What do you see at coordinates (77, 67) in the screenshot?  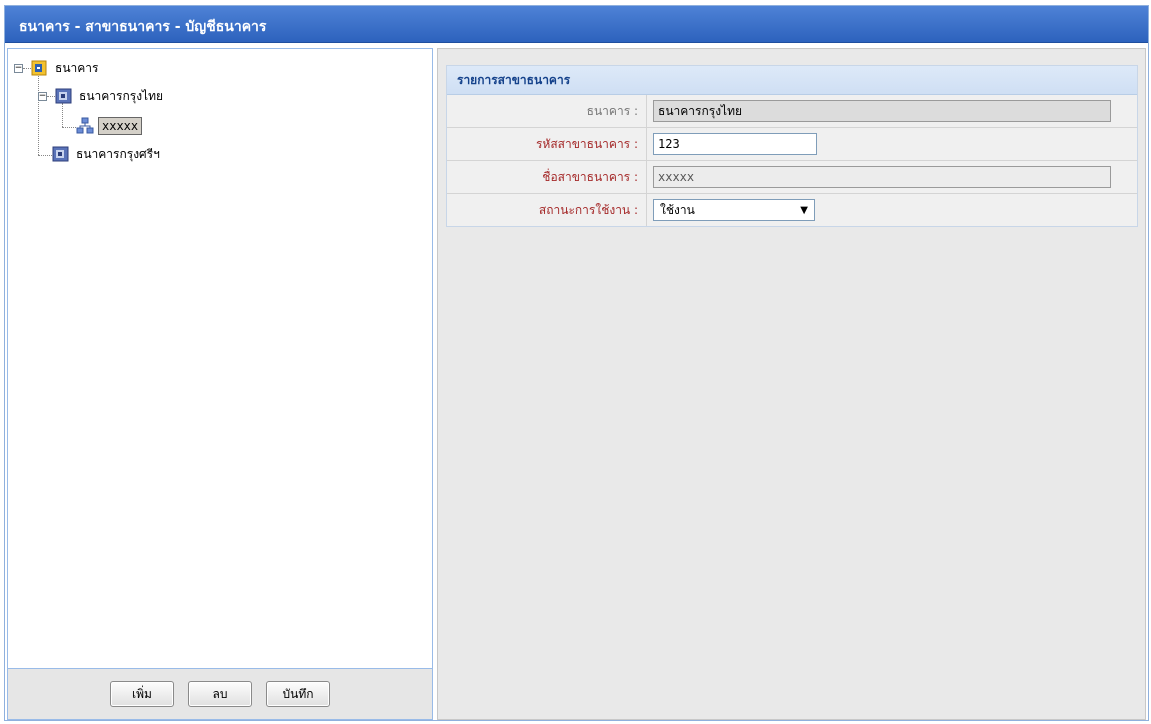 I see `tree-node-label: ธนาคาร` at bounding box center [77, 67].